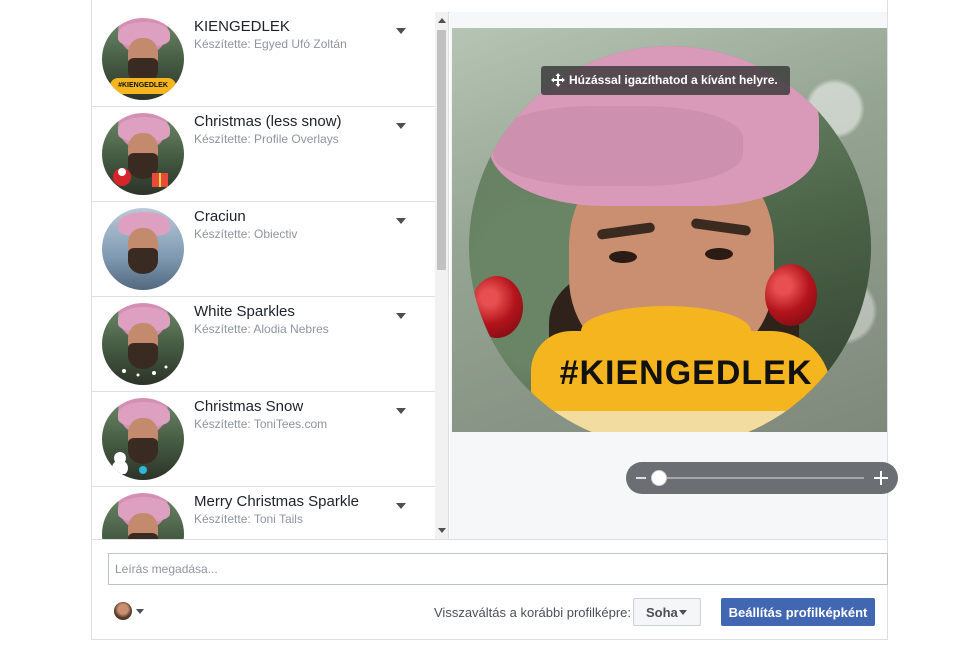  Describe the element at coordinates (277, 501) in the screenshot. I see `frame-title: Merry Christmas Sparkle` at that location.